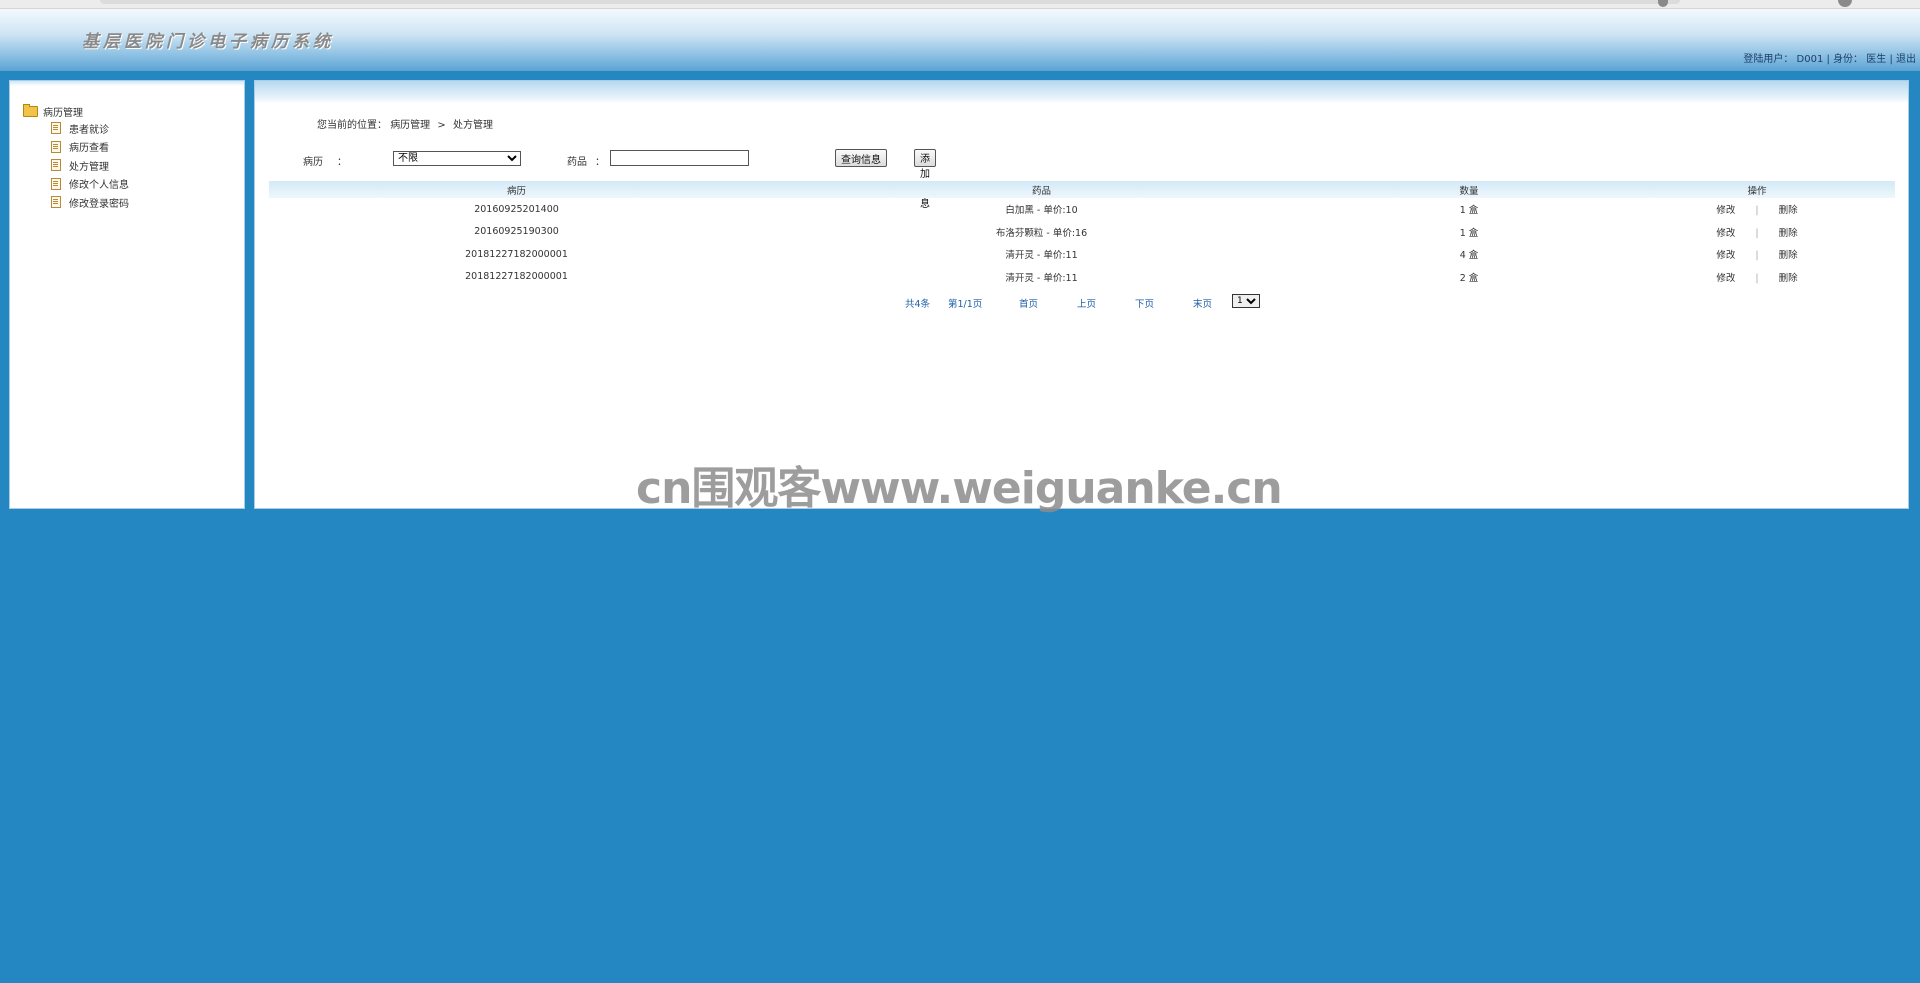 This screenshot has height=983, width=1920. Describe the element at coordinates (63, 113) in the screenshot. I see `sidebar-root-label: 病历管理` at that location.